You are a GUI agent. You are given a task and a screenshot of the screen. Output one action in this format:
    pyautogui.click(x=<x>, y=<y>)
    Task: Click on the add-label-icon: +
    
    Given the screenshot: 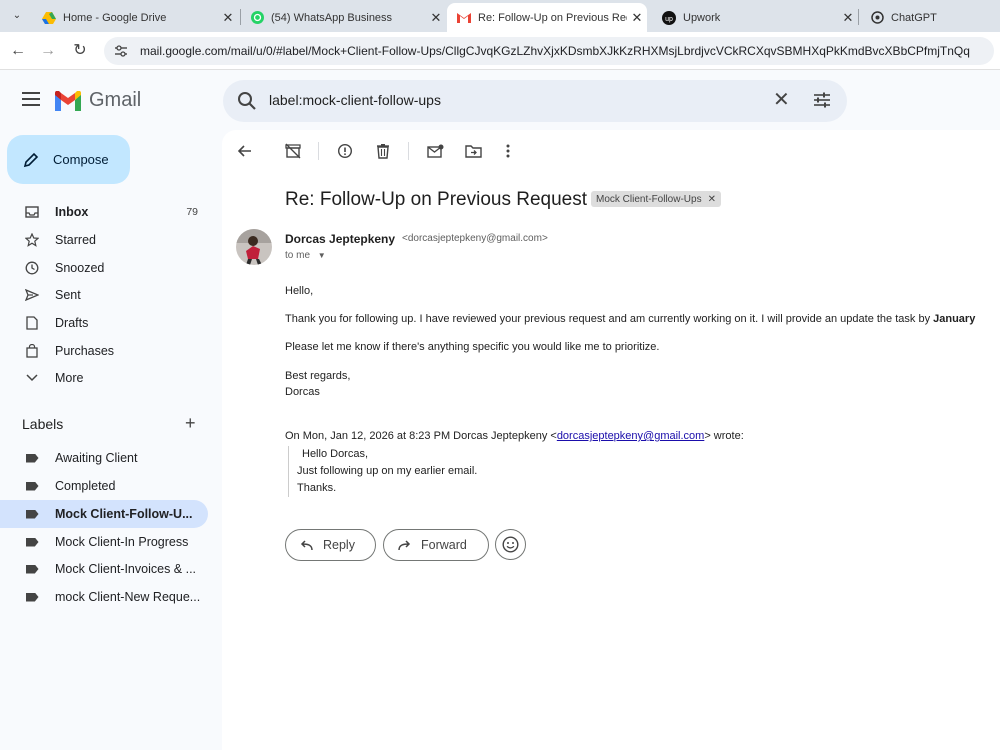 What is the action you would take?
    pyautogui.click(x=190, y=423)
    